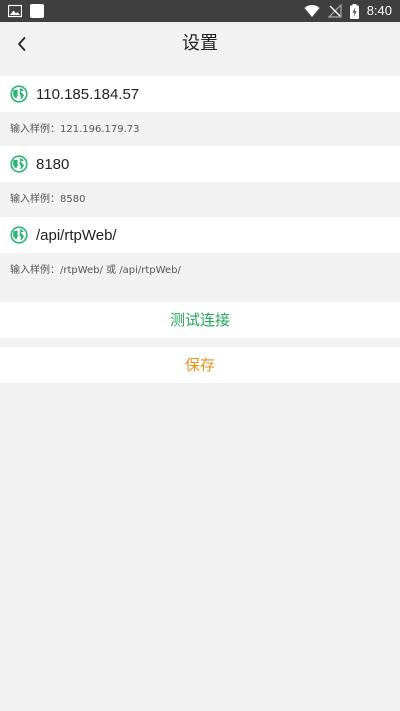 The width and height of the screenshot is (400, 711). I want to click on port-field-row, so click(200, 164).